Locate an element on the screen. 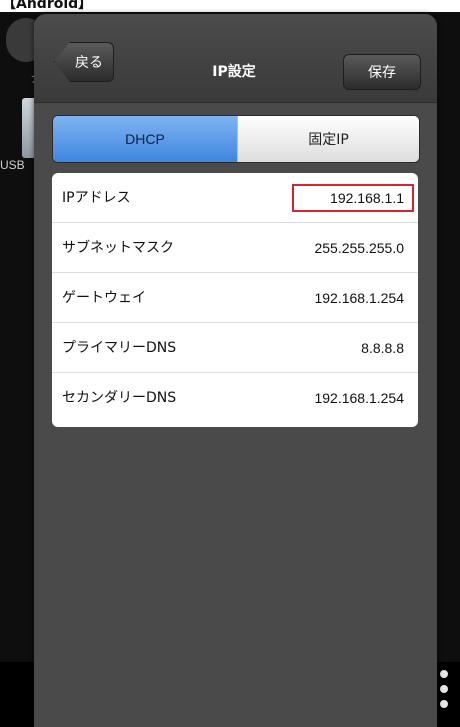 The image size is (460, 727). static-ip-tab-label: 固定IP is located at coordinates (328, 140).